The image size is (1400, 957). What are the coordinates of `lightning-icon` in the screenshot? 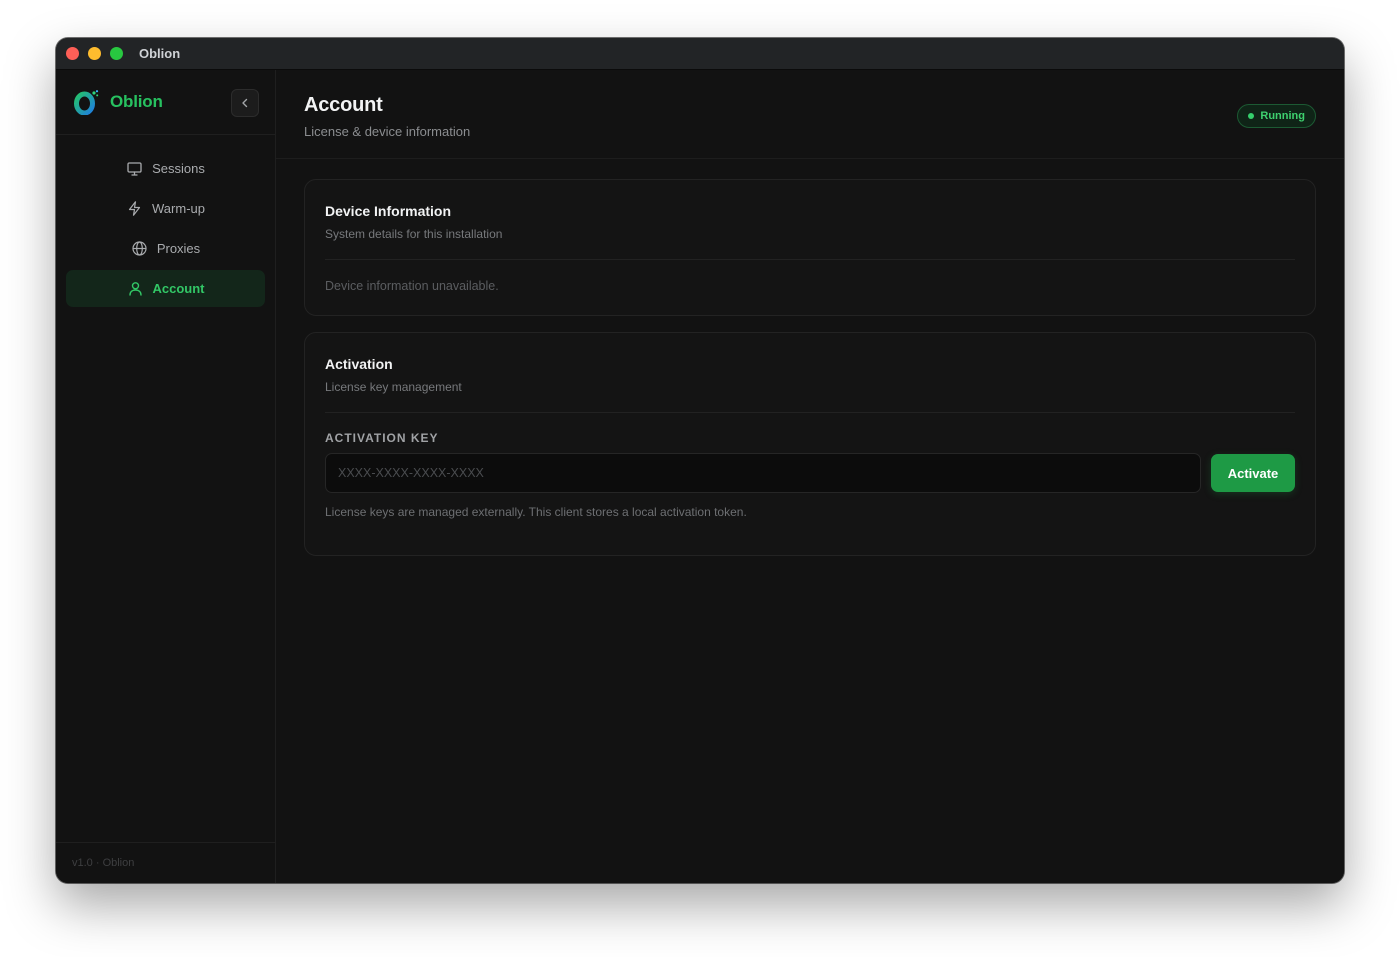 It's located at (134, 208).